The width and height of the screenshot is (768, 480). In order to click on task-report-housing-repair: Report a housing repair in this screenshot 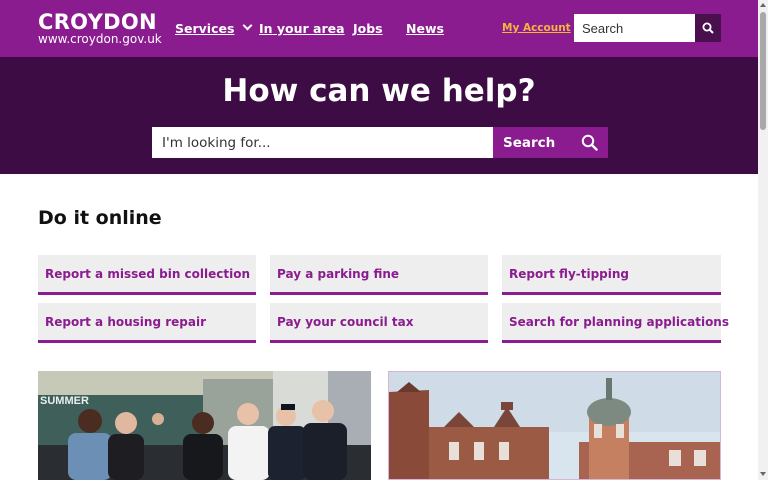, I will do `click(147, 323)`.